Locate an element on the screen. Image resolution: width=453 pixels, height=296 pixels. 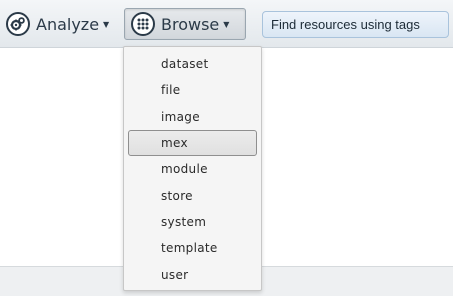
browse-label: Browse is located at coordinates (190, 24).